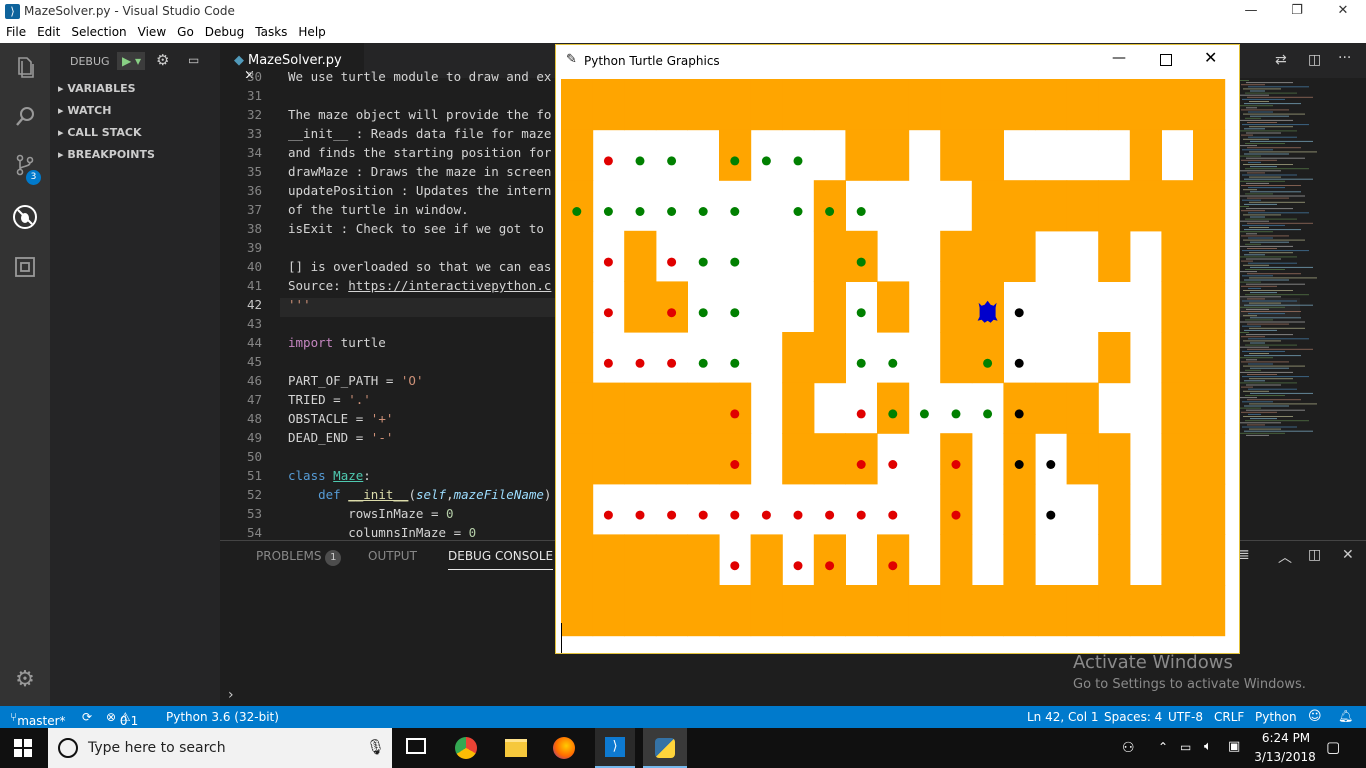 The image size is (1366, 768). Describe the element at coordinates (1276, 717) in the screenshot. I see `language-mode: Python` at that location.